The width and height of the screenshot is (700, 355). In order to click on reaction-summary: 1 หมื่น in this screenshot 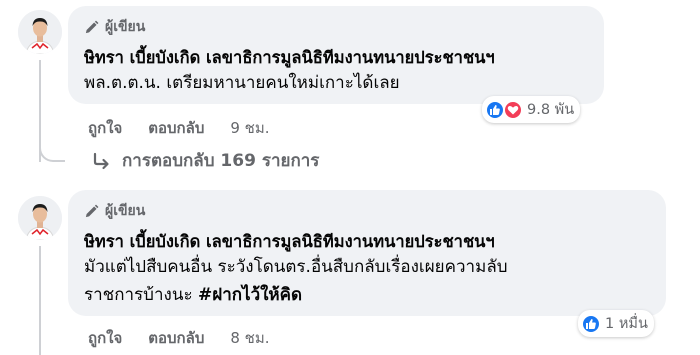, I will do `click(616, 323)`.